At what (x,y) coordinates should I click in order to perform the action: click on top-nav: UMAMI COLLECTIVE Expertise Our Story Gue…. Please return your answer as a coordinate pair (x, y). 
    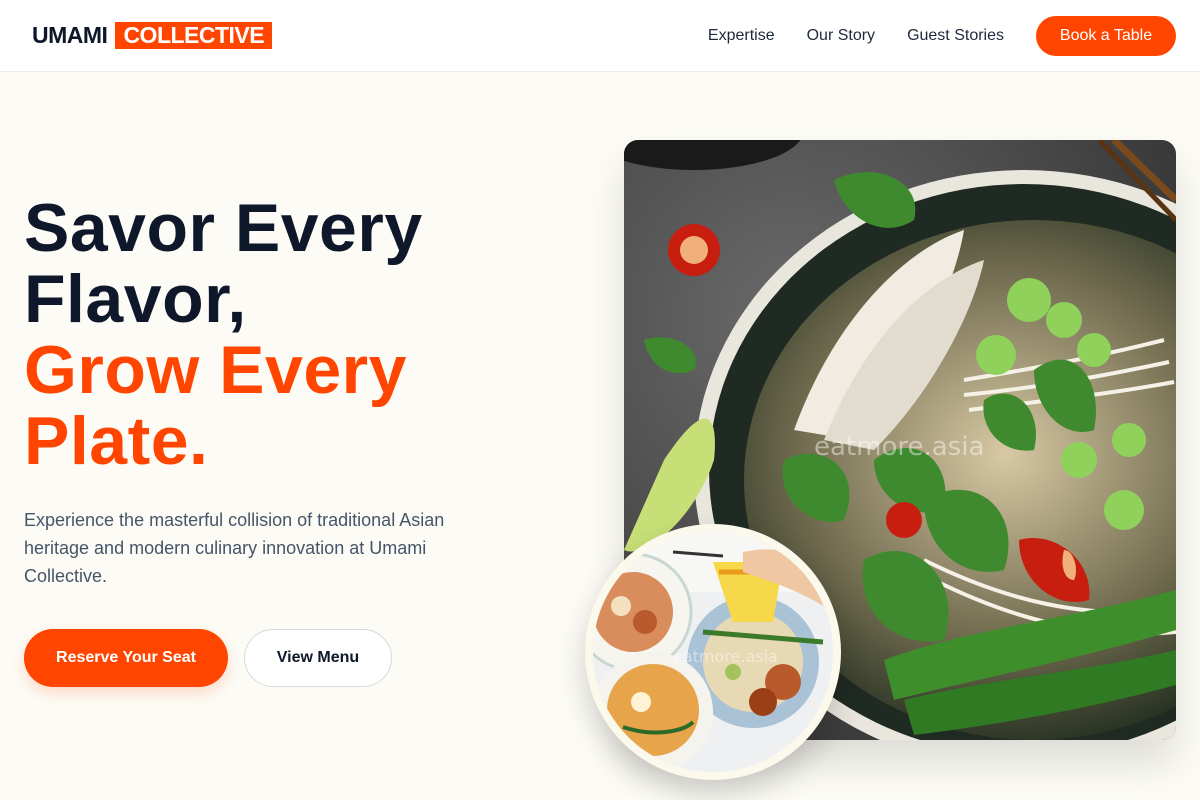
    Looking at the image, I should click on (600, 36).